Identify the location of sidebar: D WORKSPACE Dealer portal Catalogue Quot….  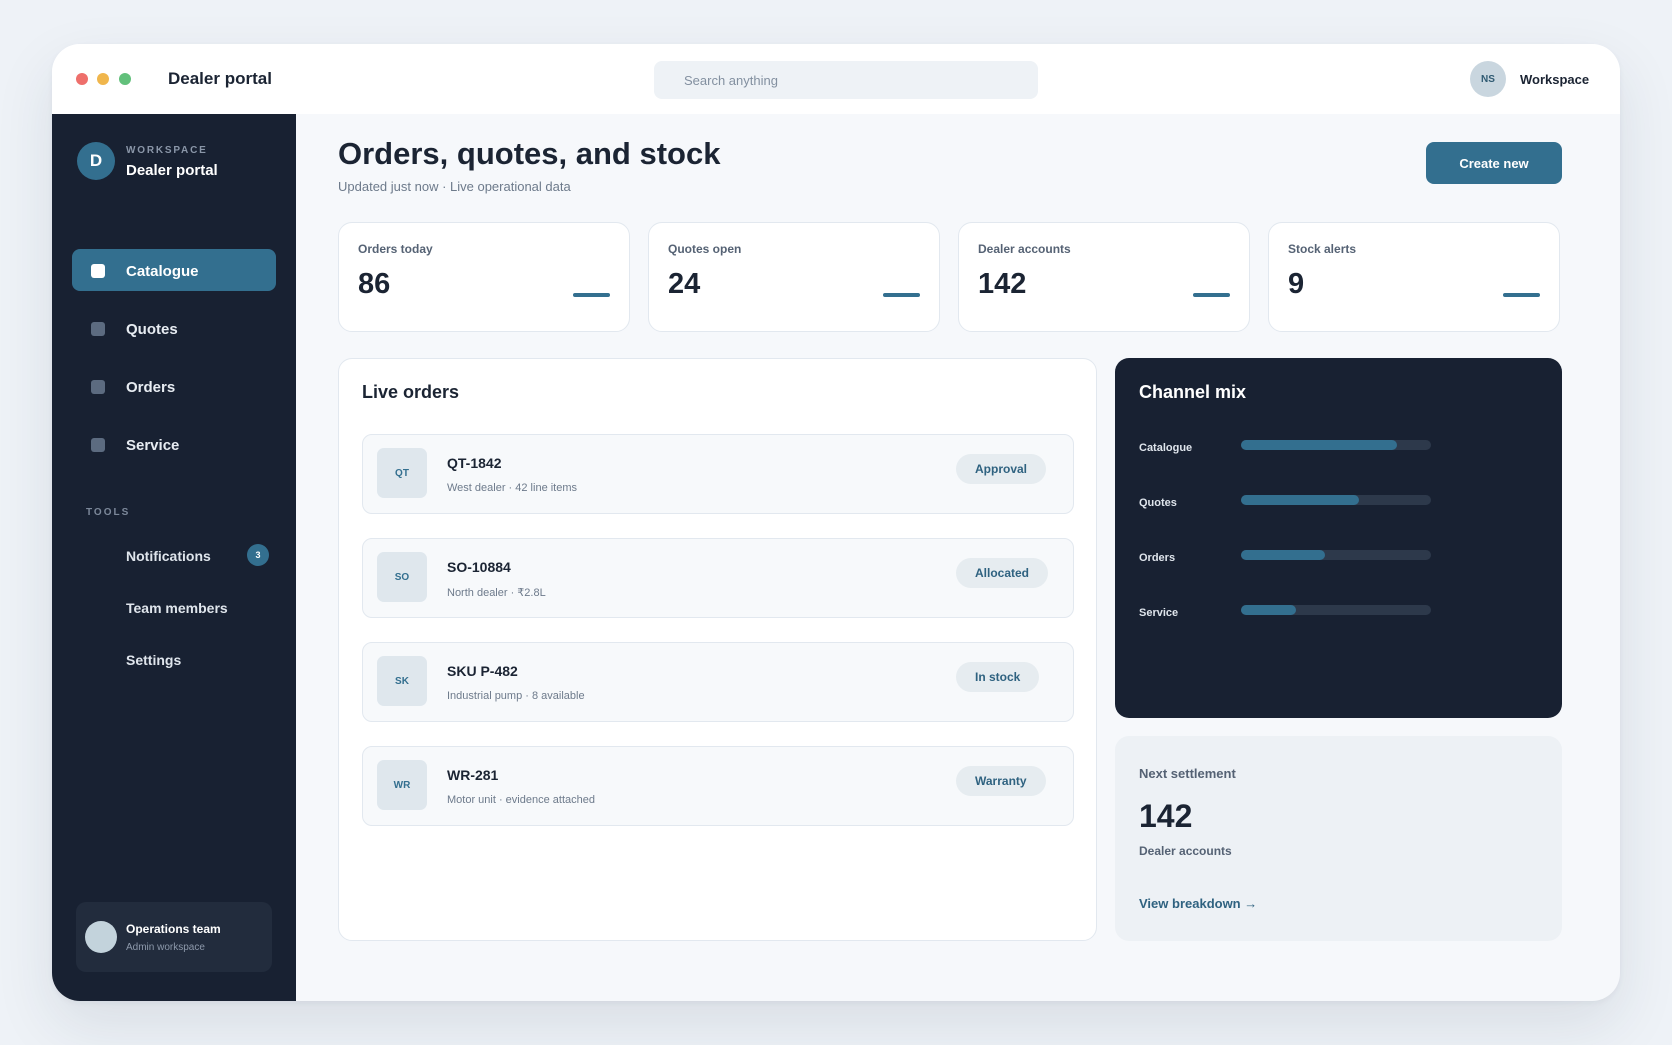
(174, 557).